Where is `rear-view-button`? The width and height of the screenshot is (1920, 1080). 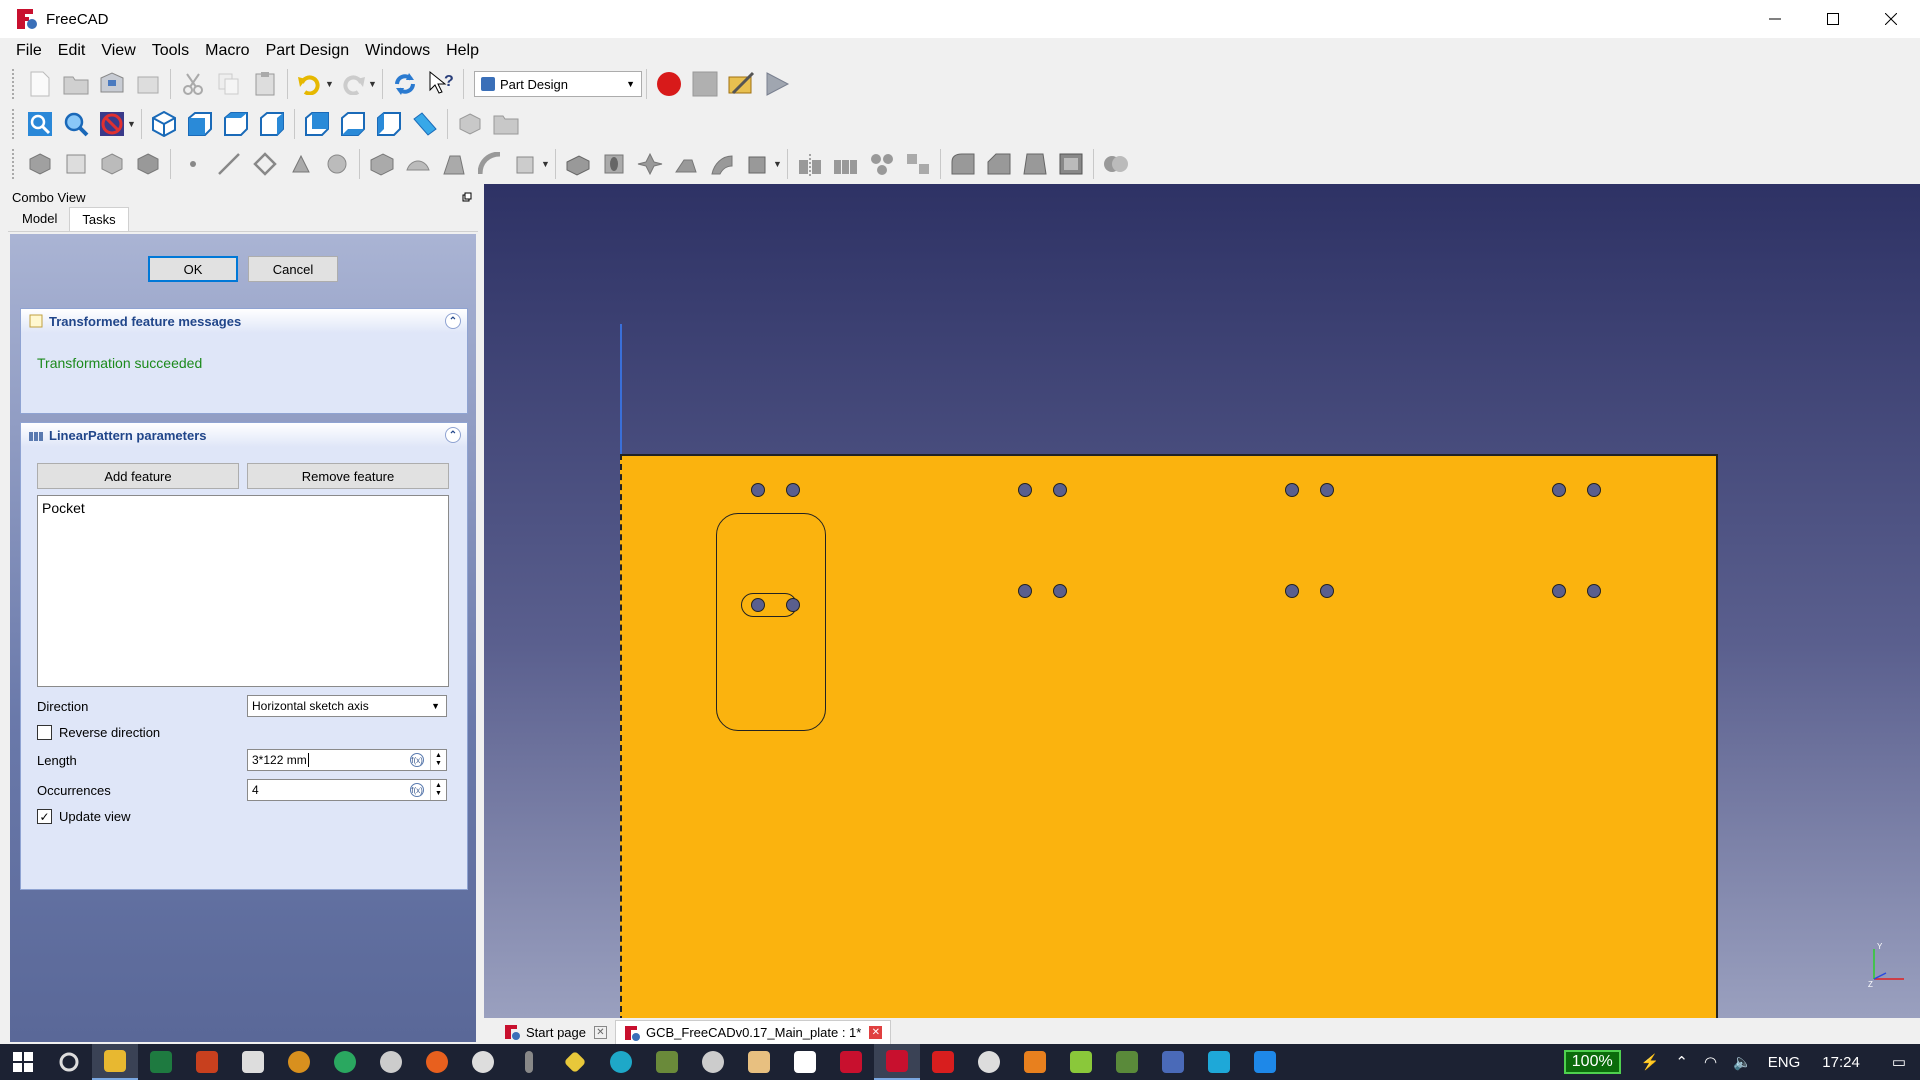
rear-view-button is located at coordinates (317, 124).